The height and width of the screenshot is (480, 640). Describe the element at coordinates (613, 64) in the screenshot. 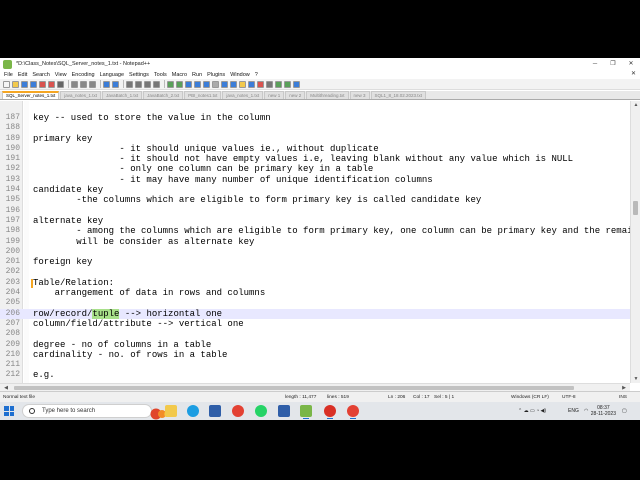

I see `maximize-button: ❐` at that location.